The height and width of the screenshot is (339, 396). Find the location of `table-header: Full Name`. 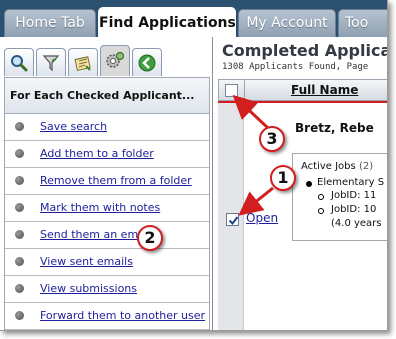

table-header: Full Name is located at coordinates (302, 90).